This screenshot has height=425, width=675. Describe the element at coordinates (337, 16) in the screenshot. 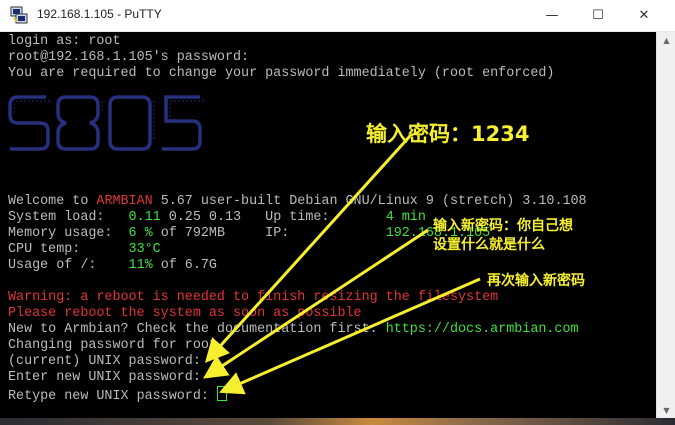

I see `title-bar: 192.168.1.105 - PuTTY — ☐ ✕` at that location.